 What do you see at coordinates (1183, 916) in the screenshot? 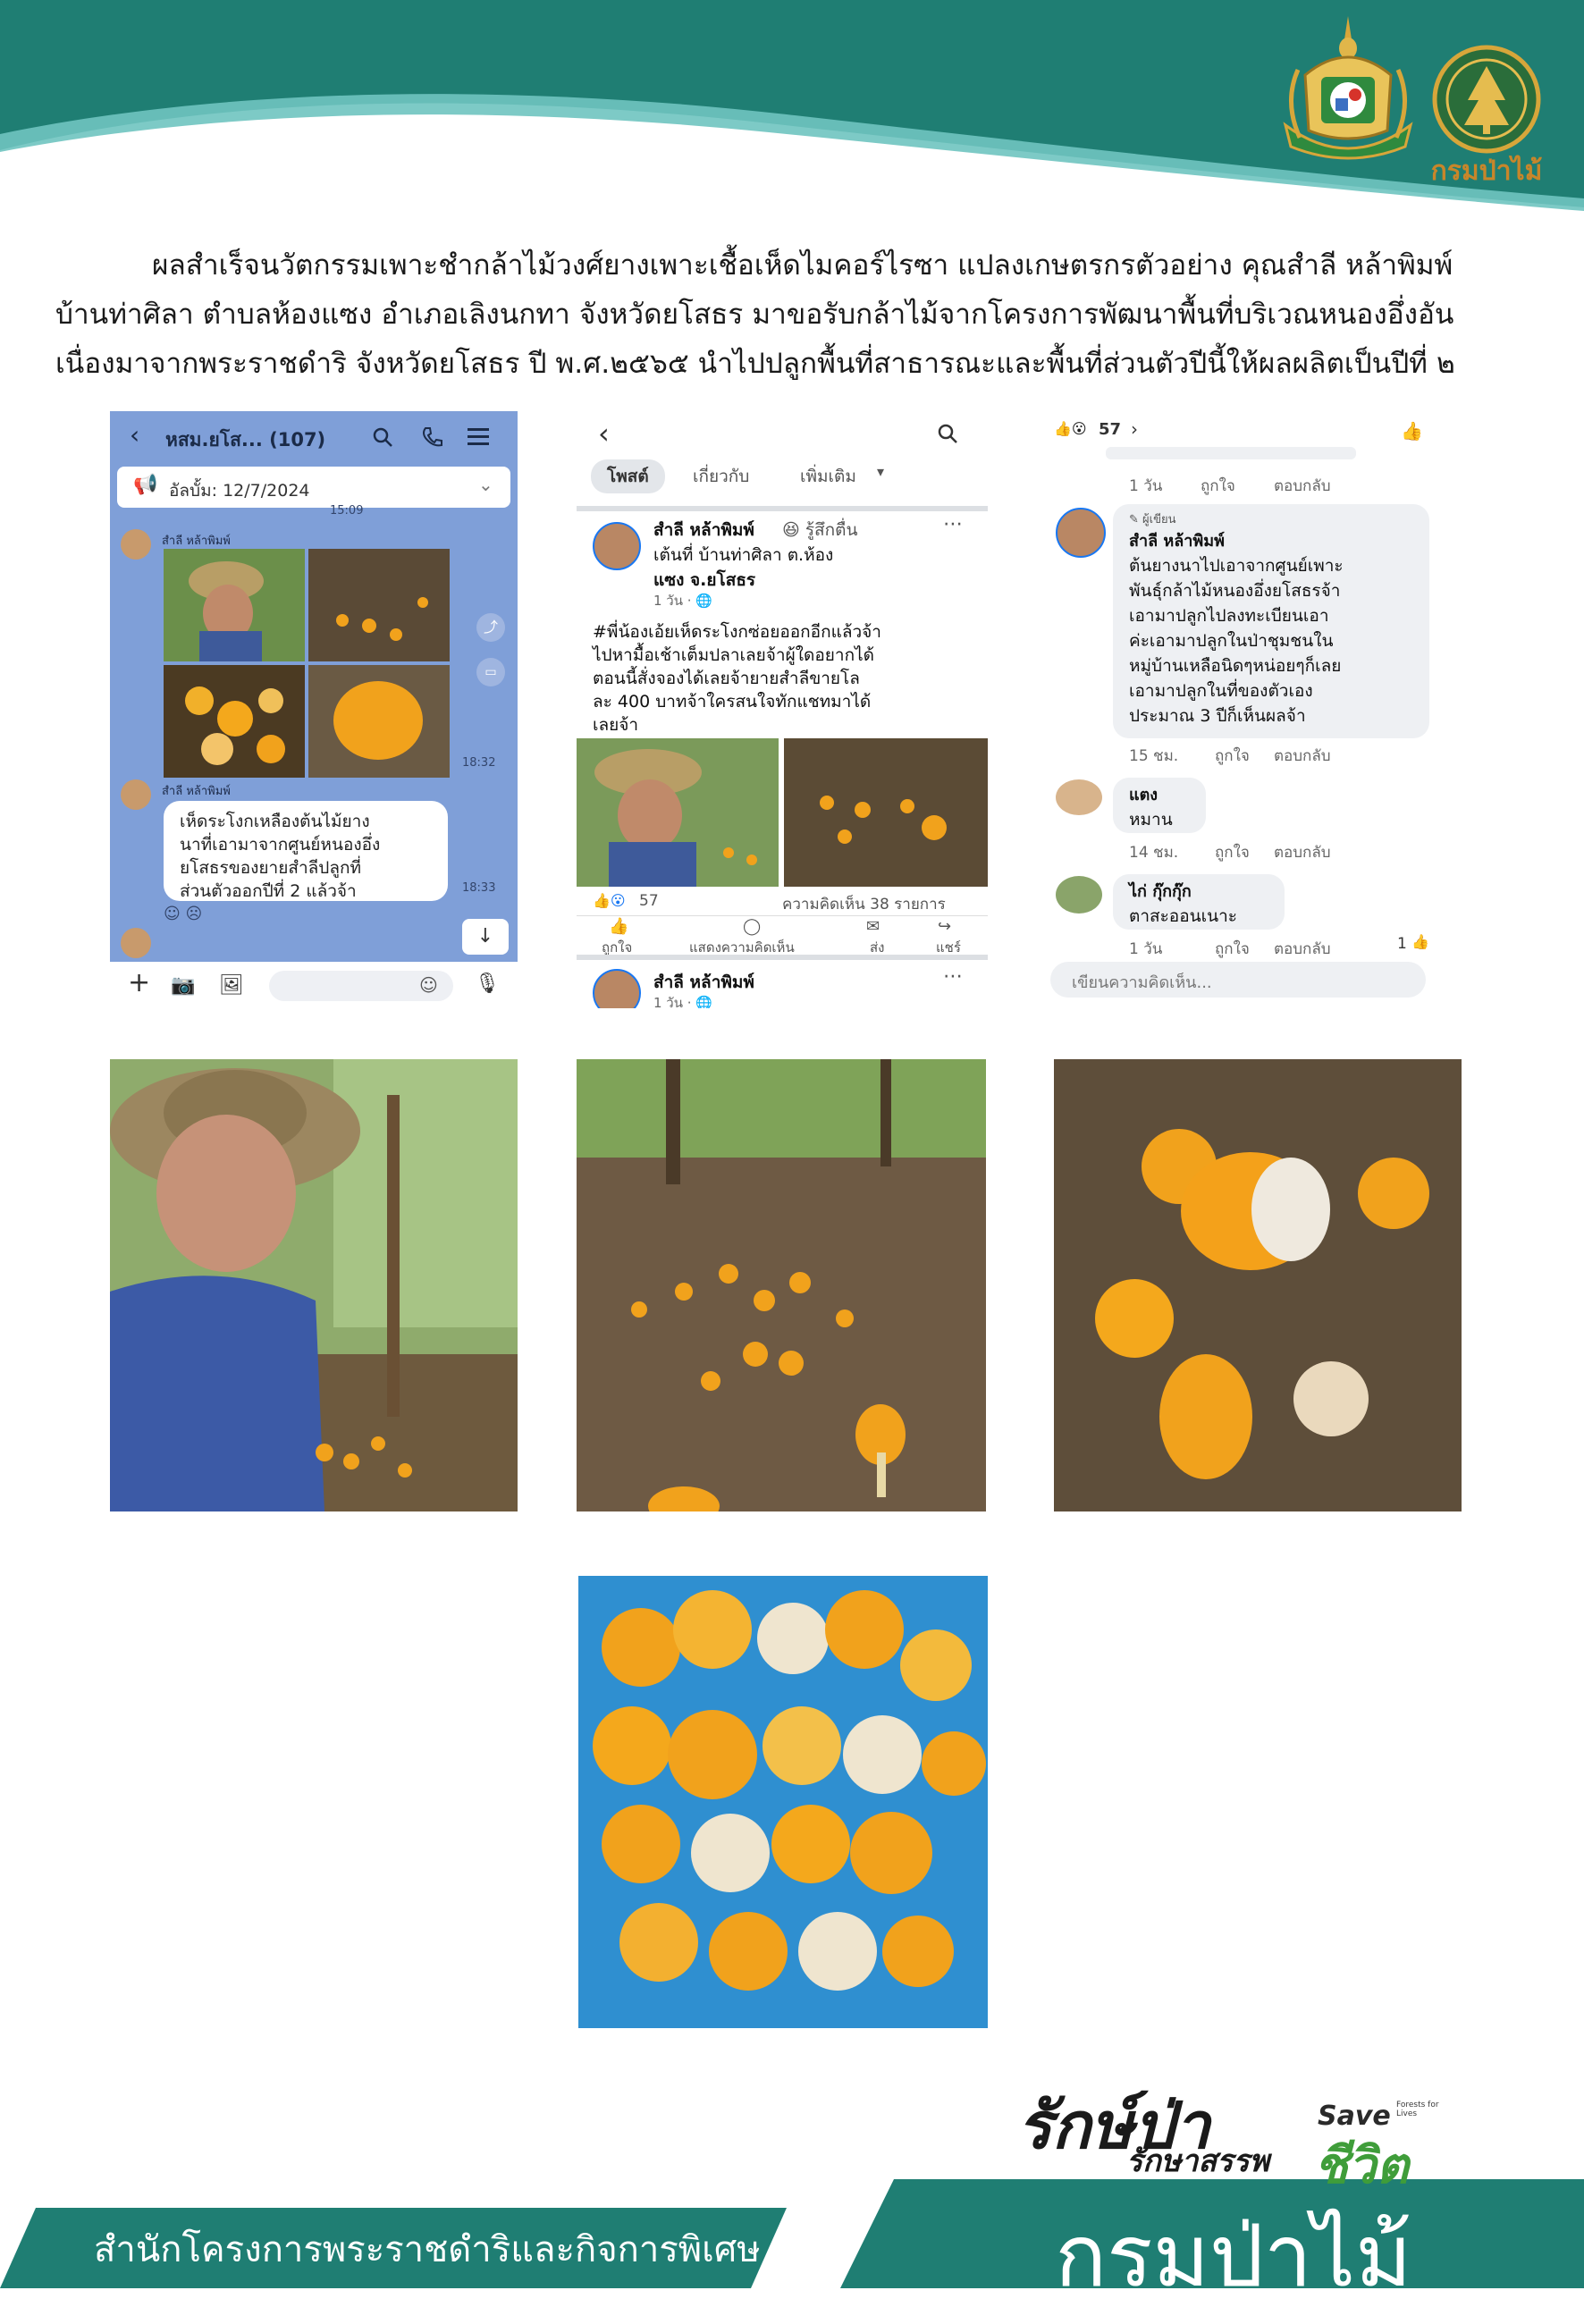
I see `comment-text: ตาสะออนเนาะ` at bounding box center [1183, 916].